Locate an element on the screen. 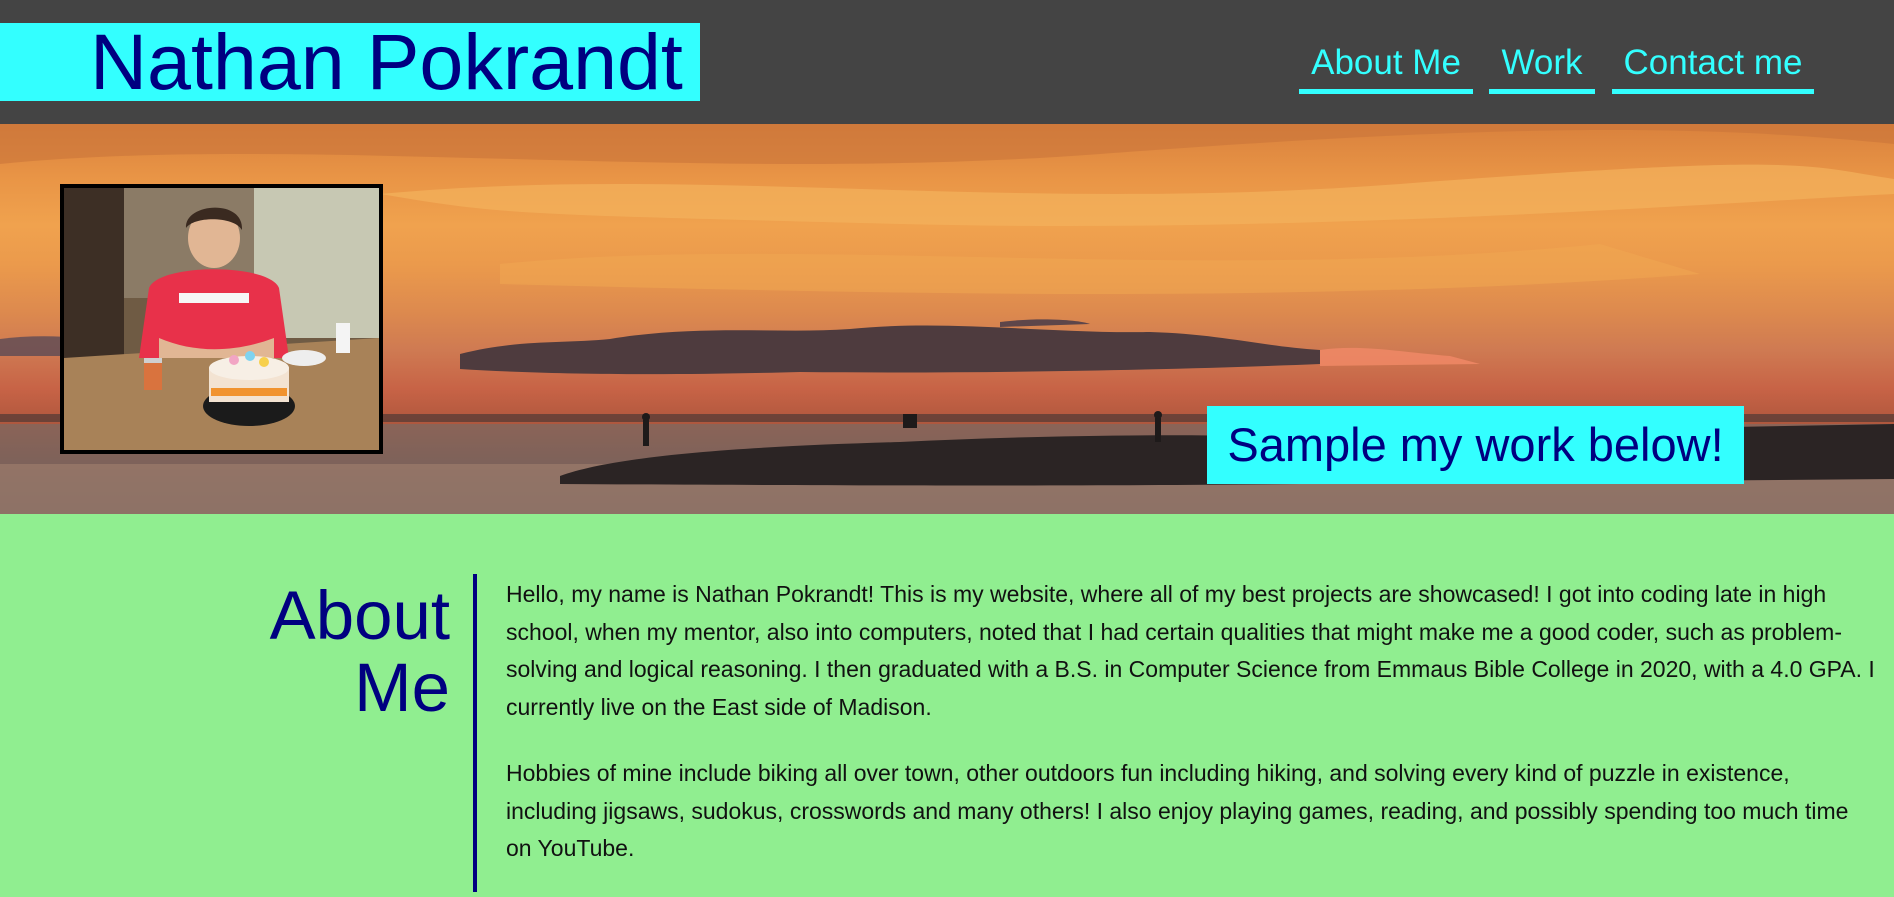  profile-photo-image is located at coordinates (221, 319).